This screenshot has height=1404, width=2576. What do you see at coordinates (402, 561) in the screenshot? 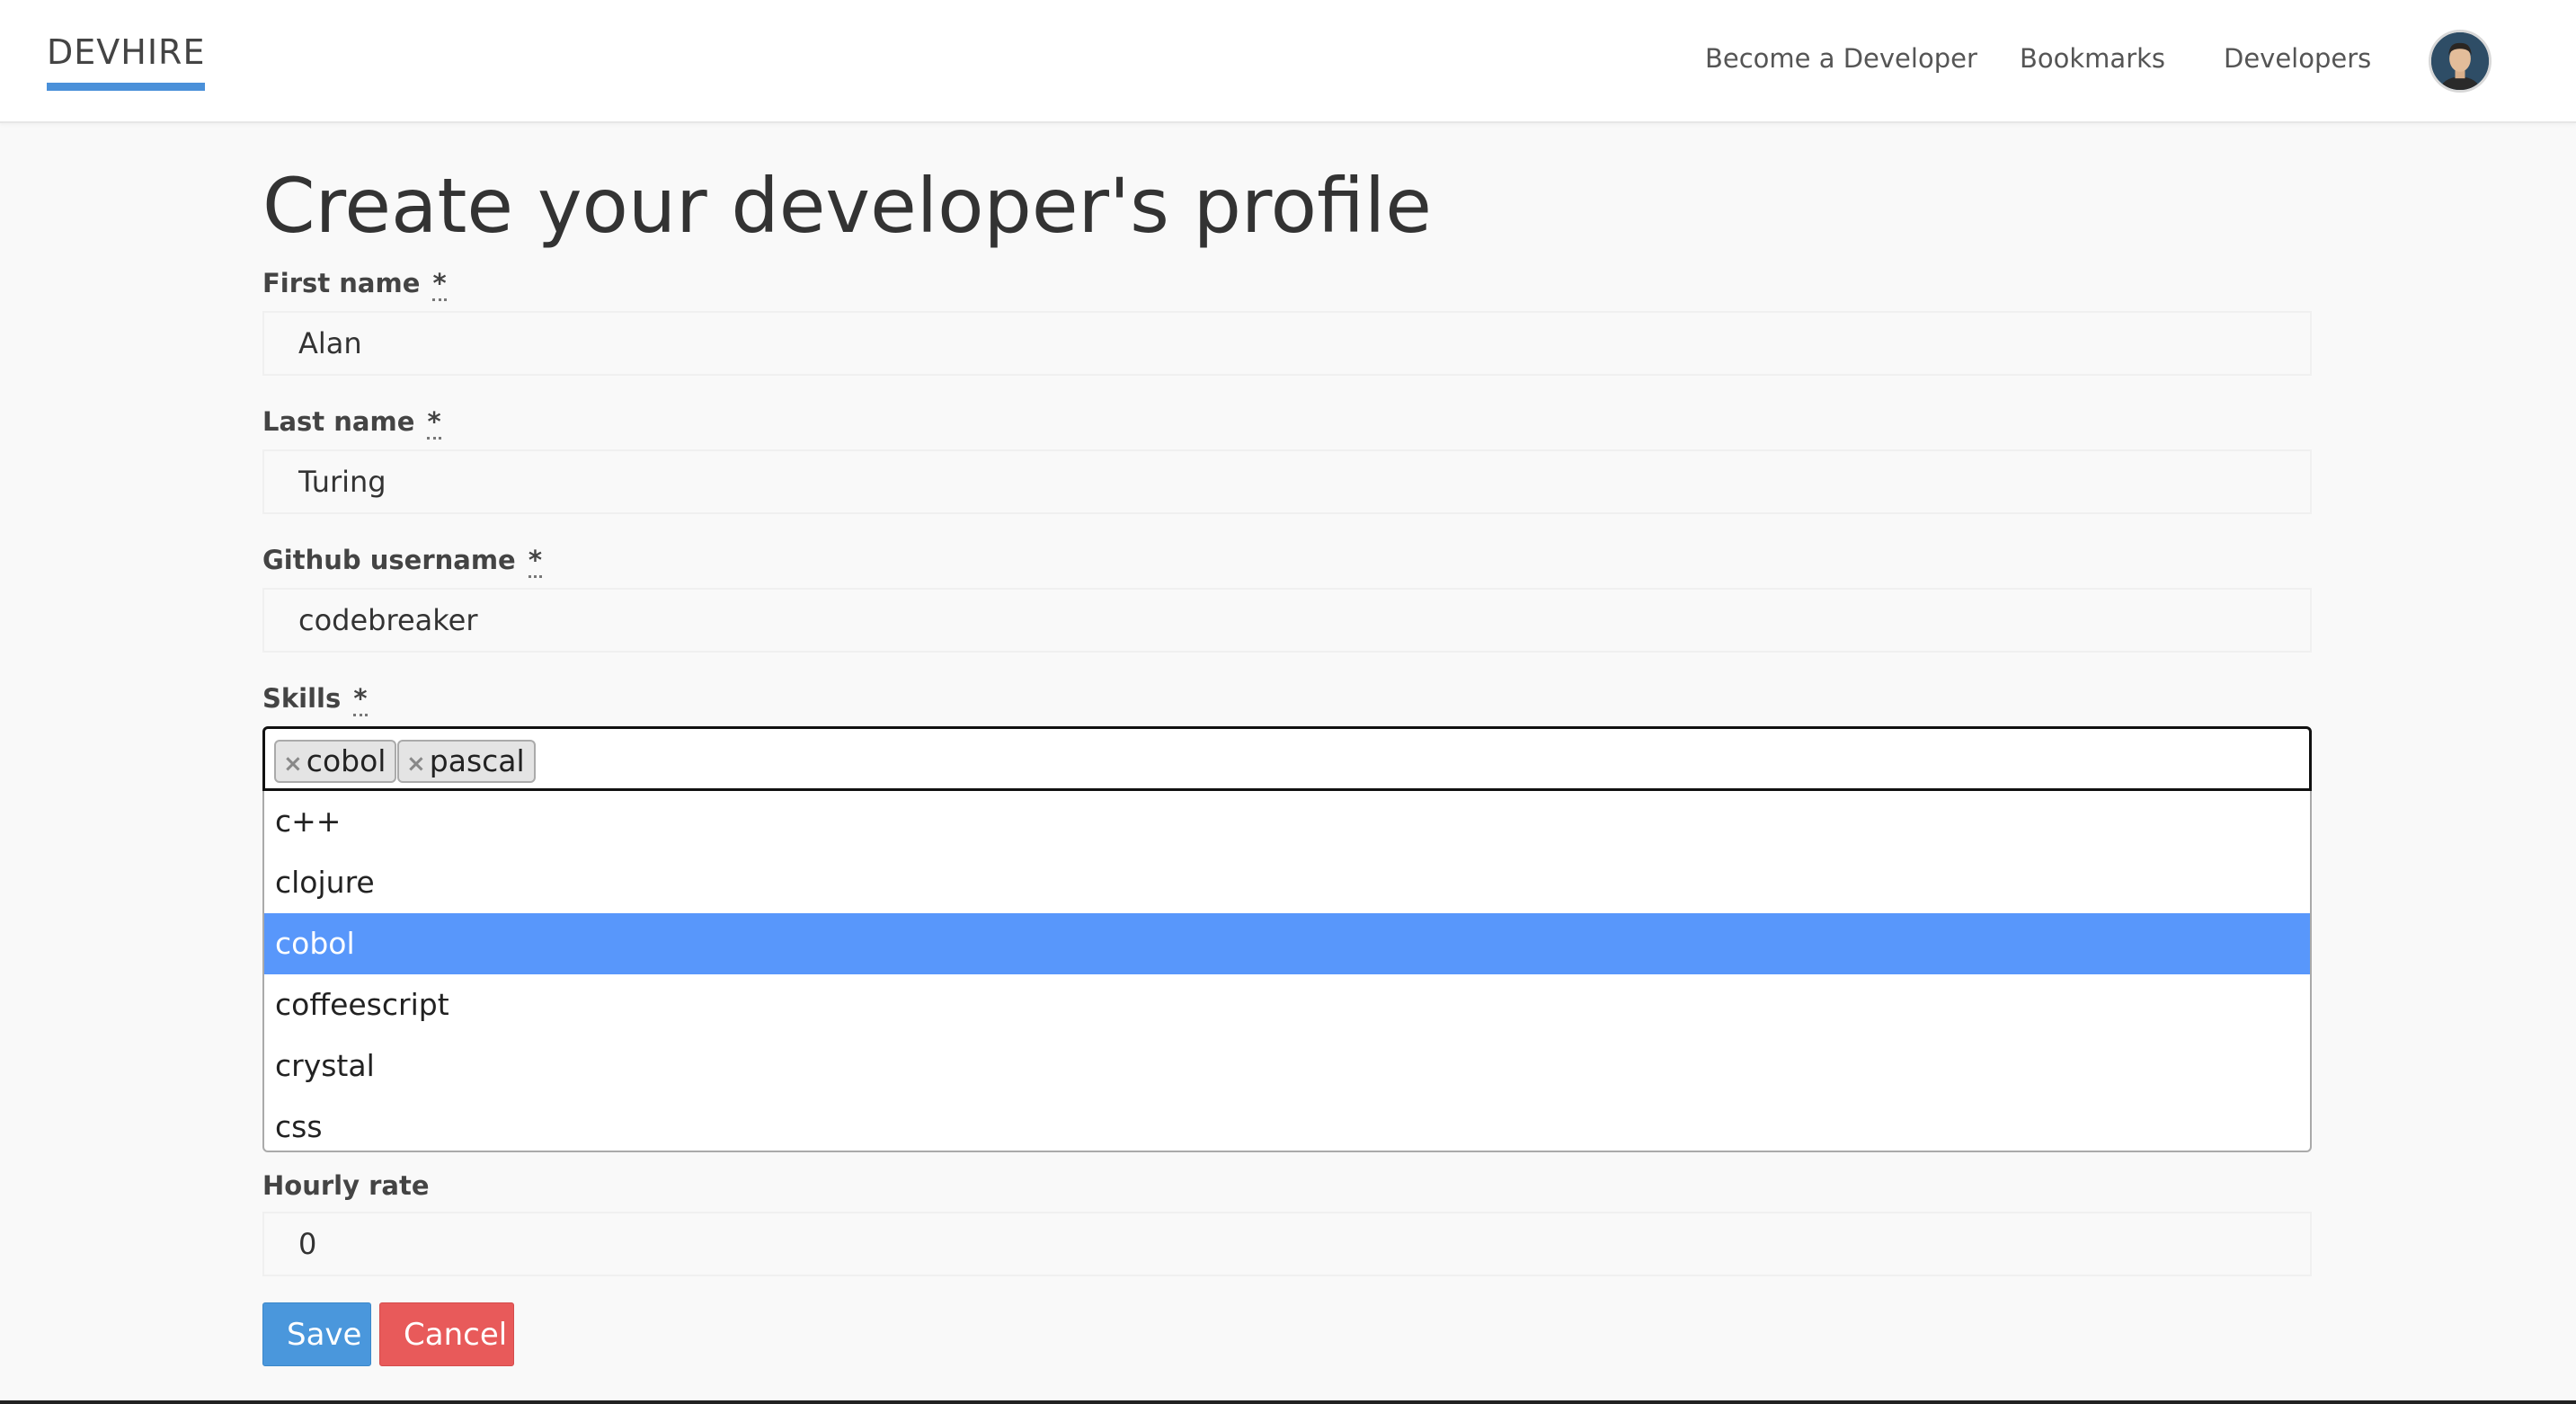
I see `github-username-label: Github username *` at bounding box center [402, 561].